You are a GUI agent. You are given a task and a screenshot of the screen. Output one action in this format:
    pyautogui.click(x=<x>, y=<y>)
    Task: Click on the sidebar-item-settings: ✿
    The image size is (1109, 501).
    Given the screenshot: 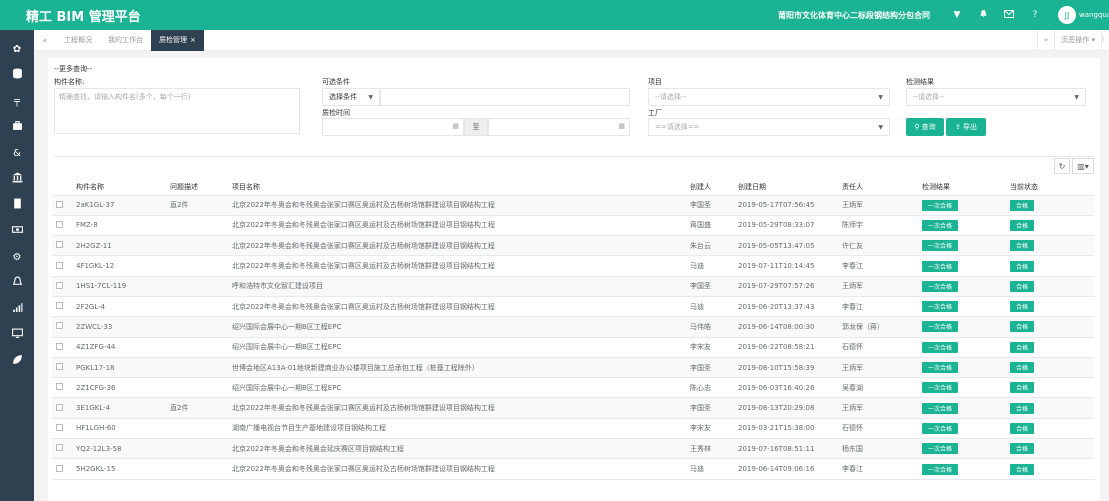 What is the action you would take?
    pyautogui.click(x=17, y=49)
    